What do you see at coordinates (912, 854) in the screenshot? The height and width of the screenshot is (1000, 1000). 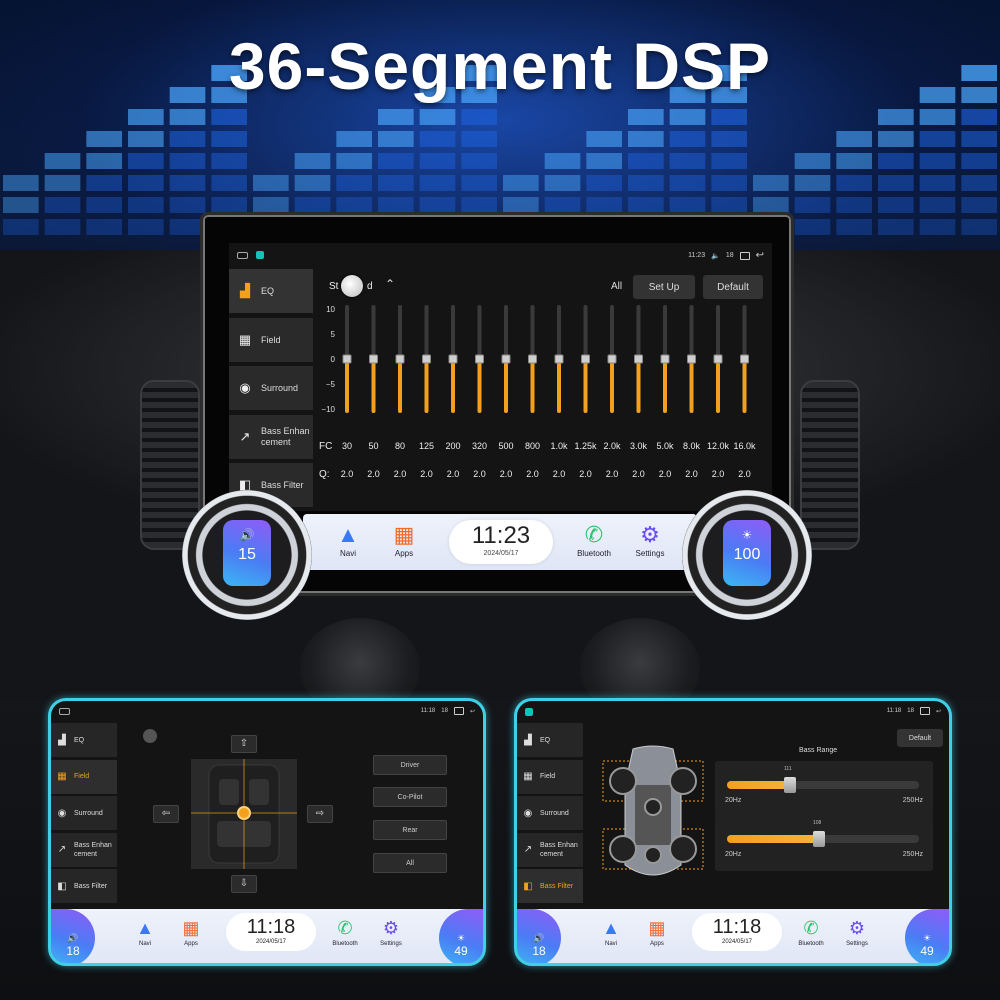 I see `slider-max-label: 250Hz` at bounding box center [912, 854].